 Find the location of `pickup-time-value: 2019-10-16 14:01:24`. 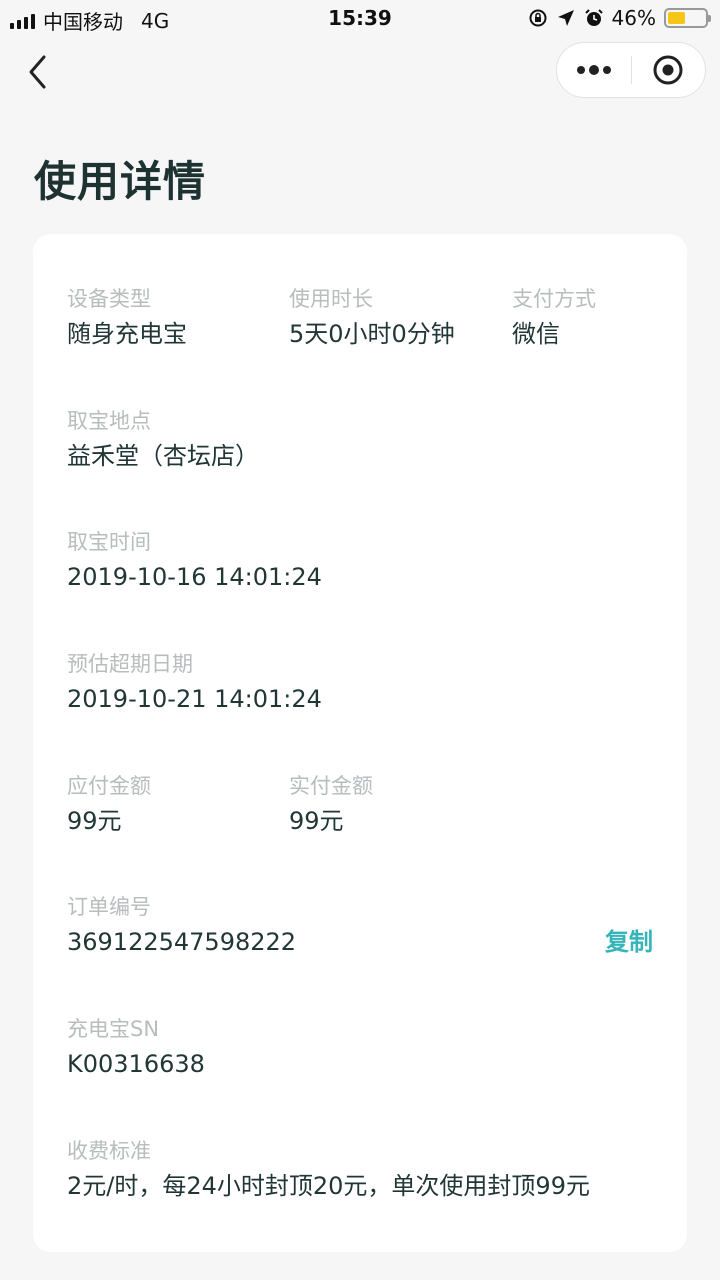

pickup-time-value: 2019-10-16 14:01:24 is located at coordinates (194, 577).